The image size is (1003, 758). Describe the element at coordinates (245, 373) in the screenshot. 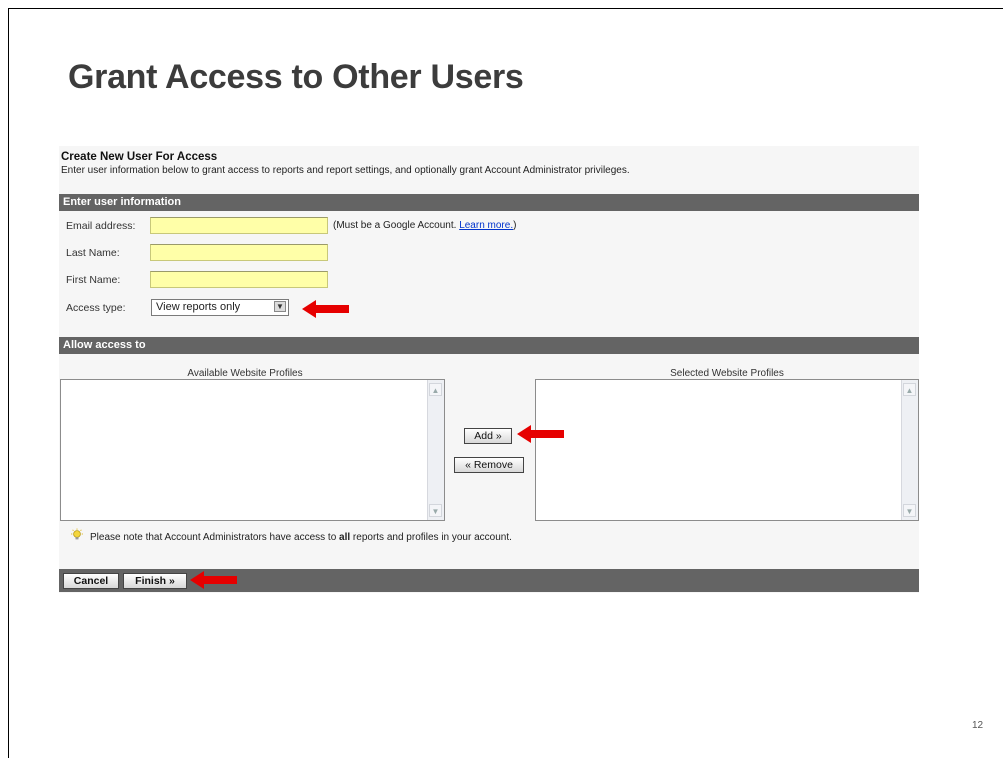

I see `available-profiles-caption: Available Website Profiles` at that location.